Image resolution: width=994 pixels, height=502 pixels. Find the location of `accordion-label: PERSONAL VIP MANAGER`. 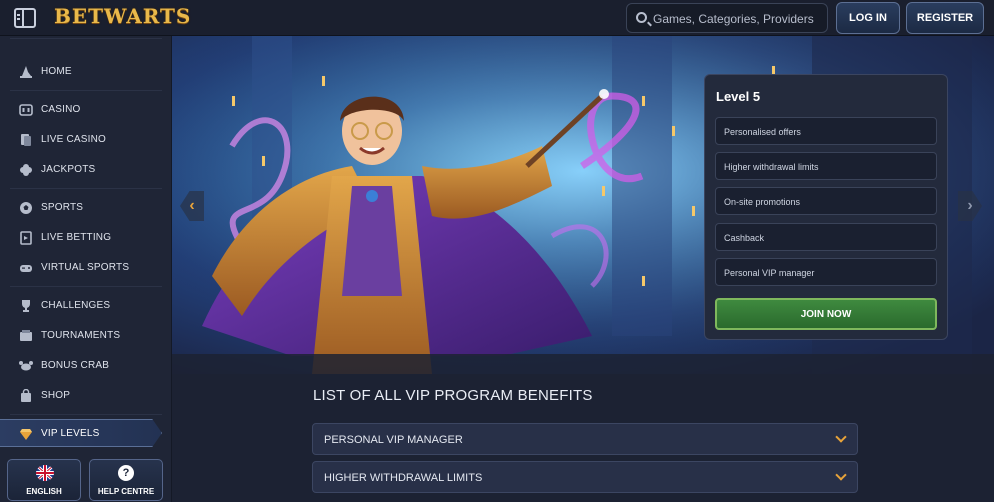

accordion-label: PERSONAL VIP MANAGER is located at coordinates (393, 440).